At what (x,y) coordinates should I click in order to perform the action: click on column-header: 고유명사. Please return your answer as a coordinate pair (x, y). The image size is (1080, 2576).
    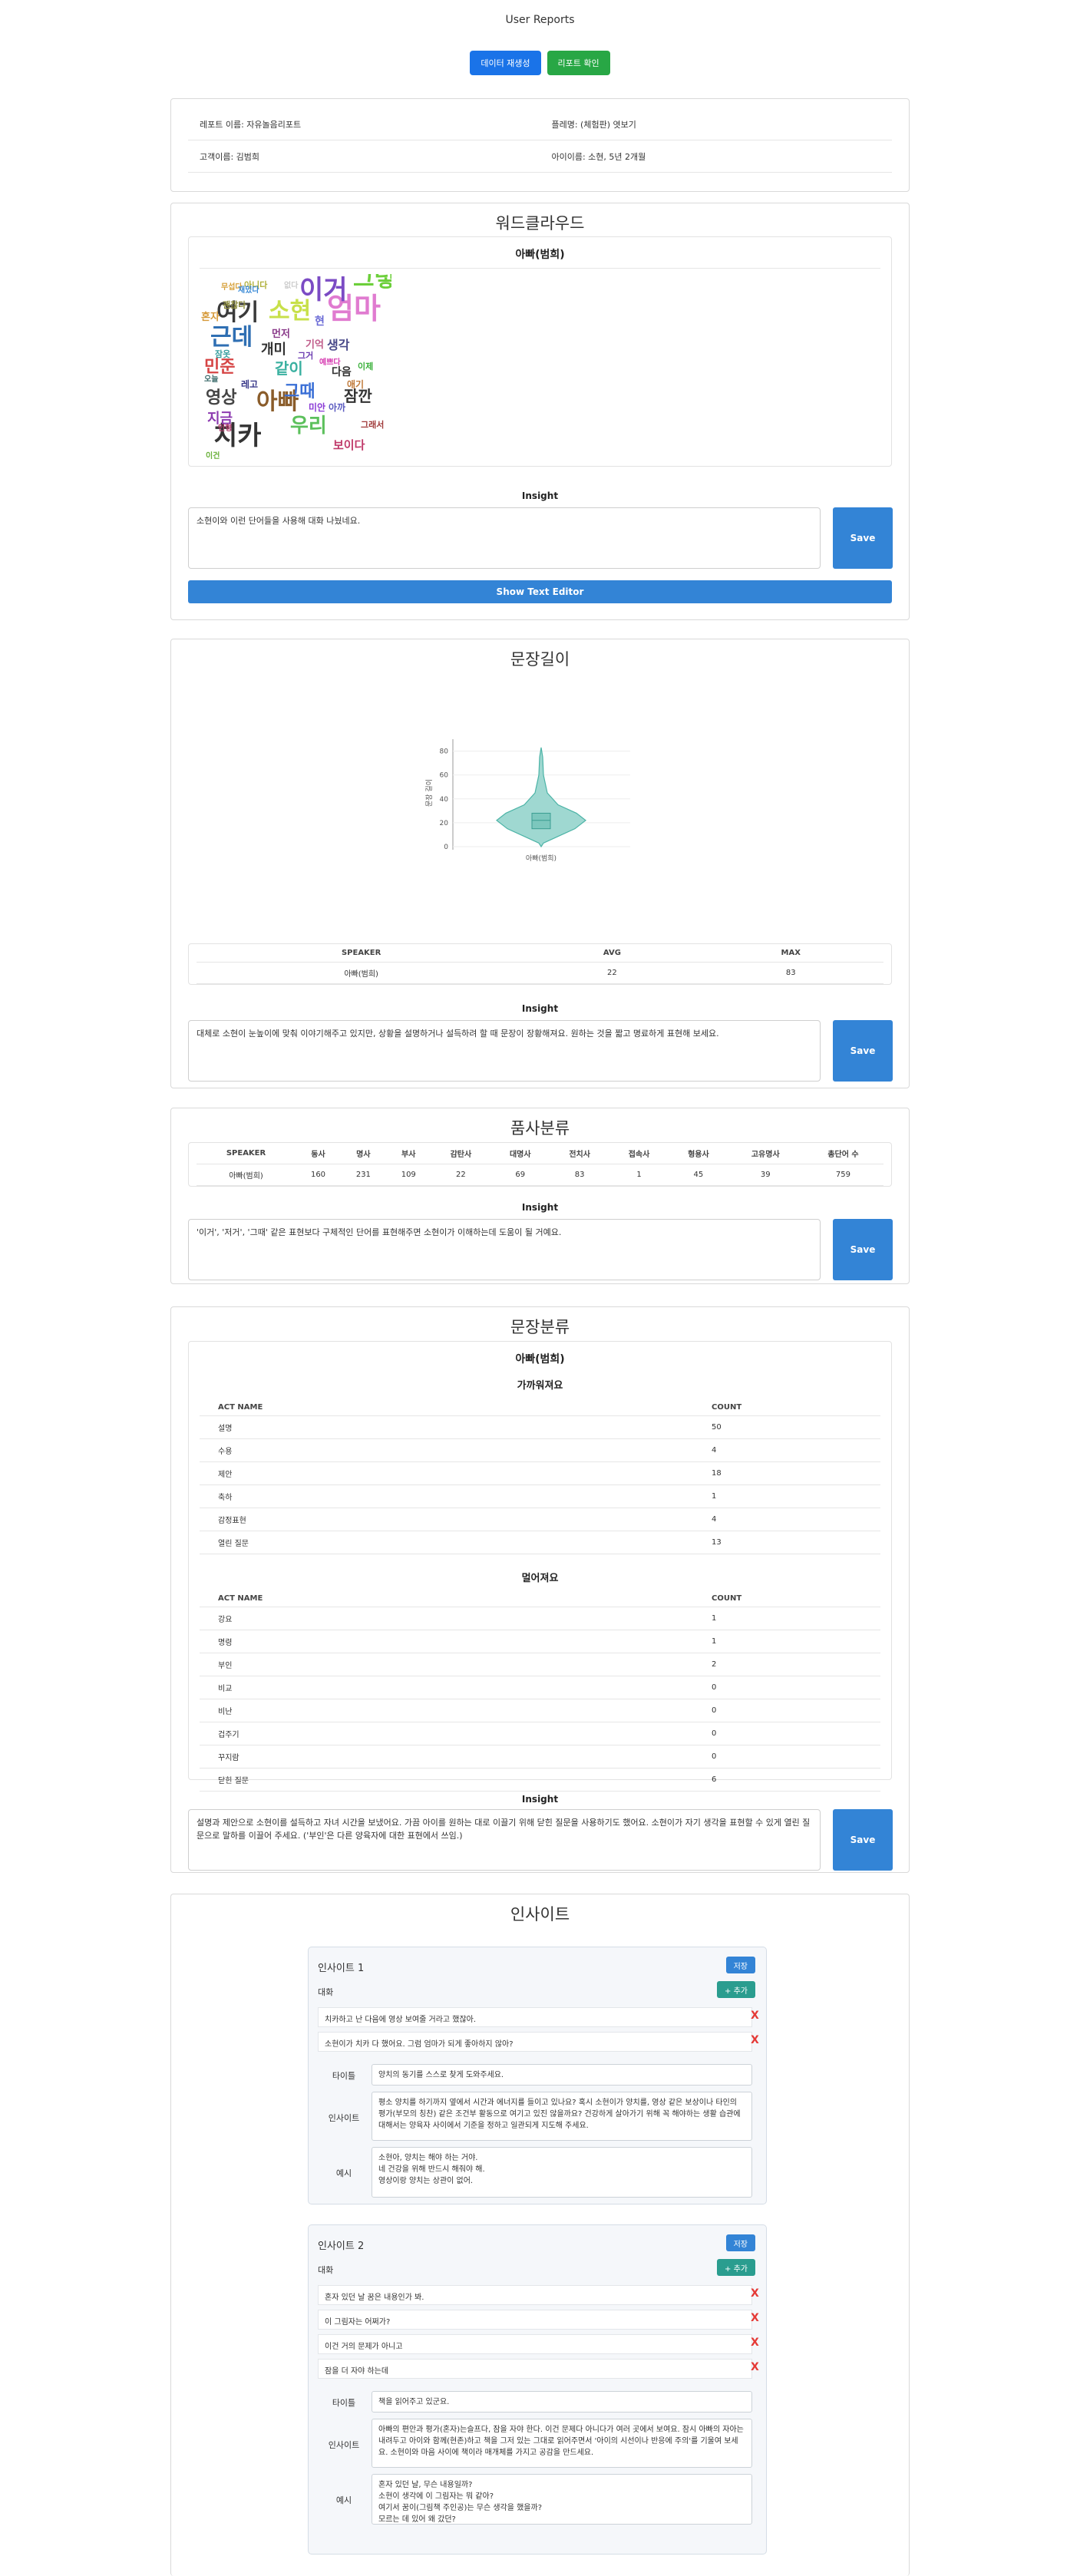
    Looking at the image, I should click on (766, 1153).